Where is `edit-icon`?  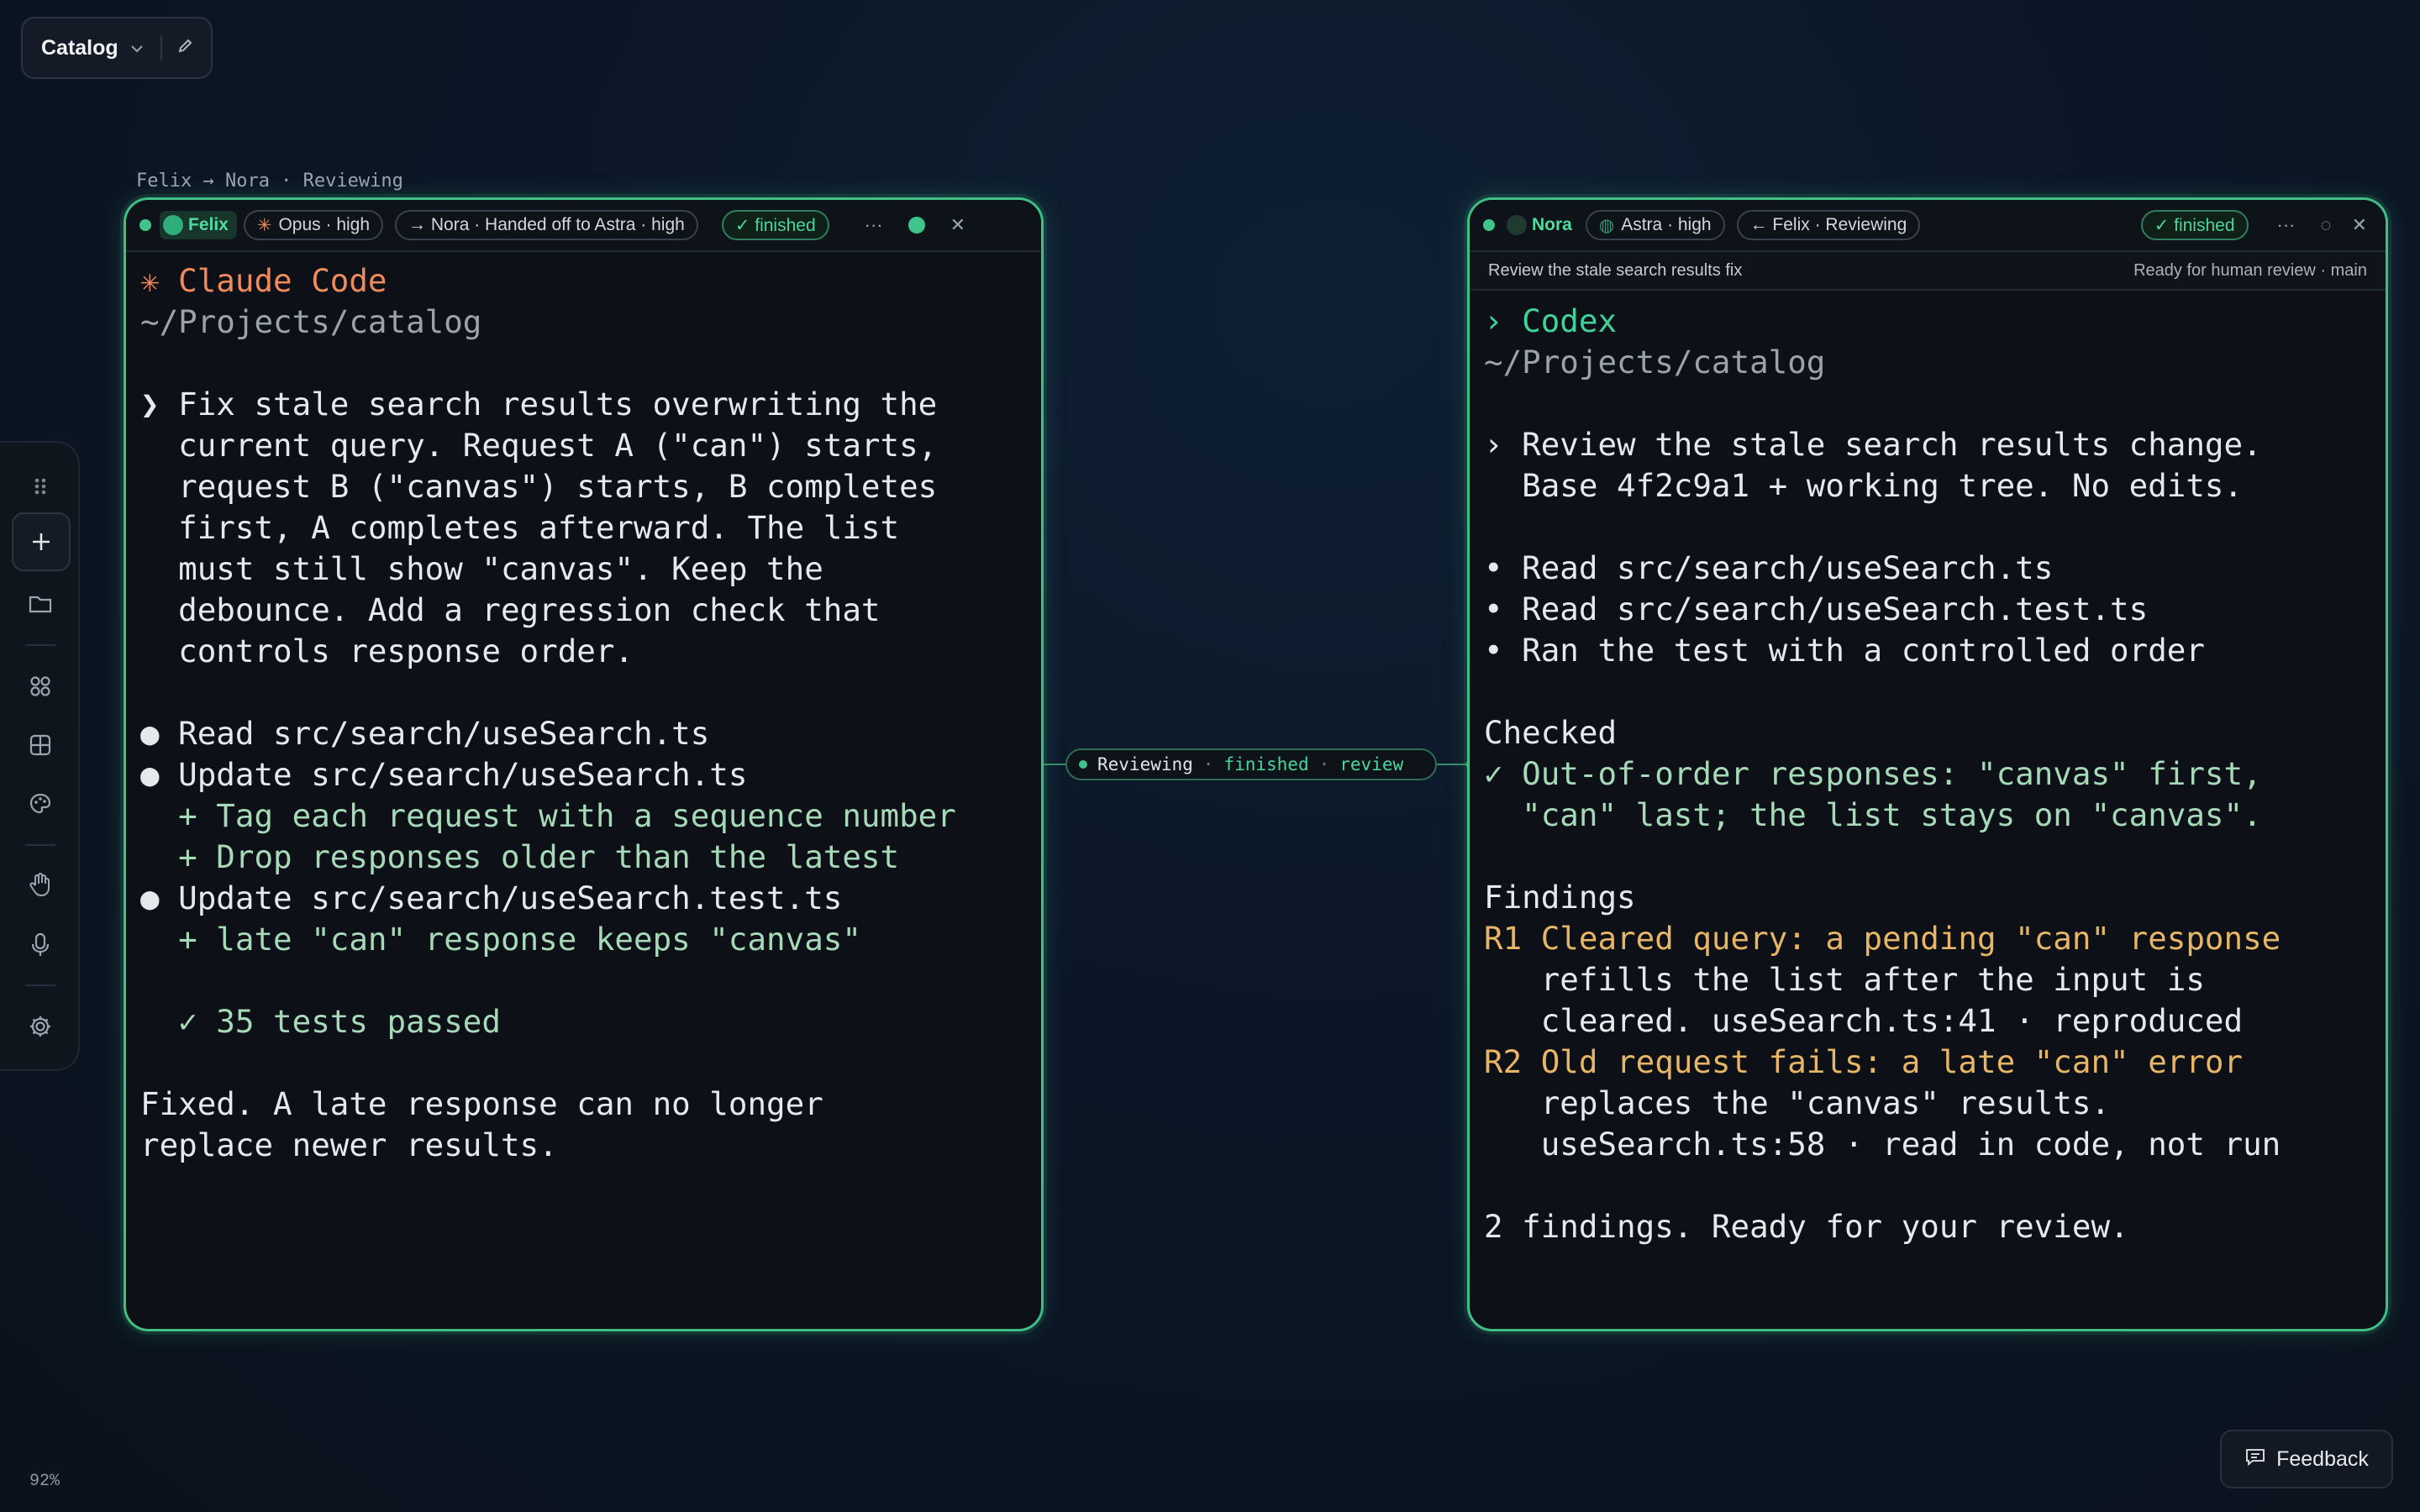 edit-icon is located at coordinates (185, 48).